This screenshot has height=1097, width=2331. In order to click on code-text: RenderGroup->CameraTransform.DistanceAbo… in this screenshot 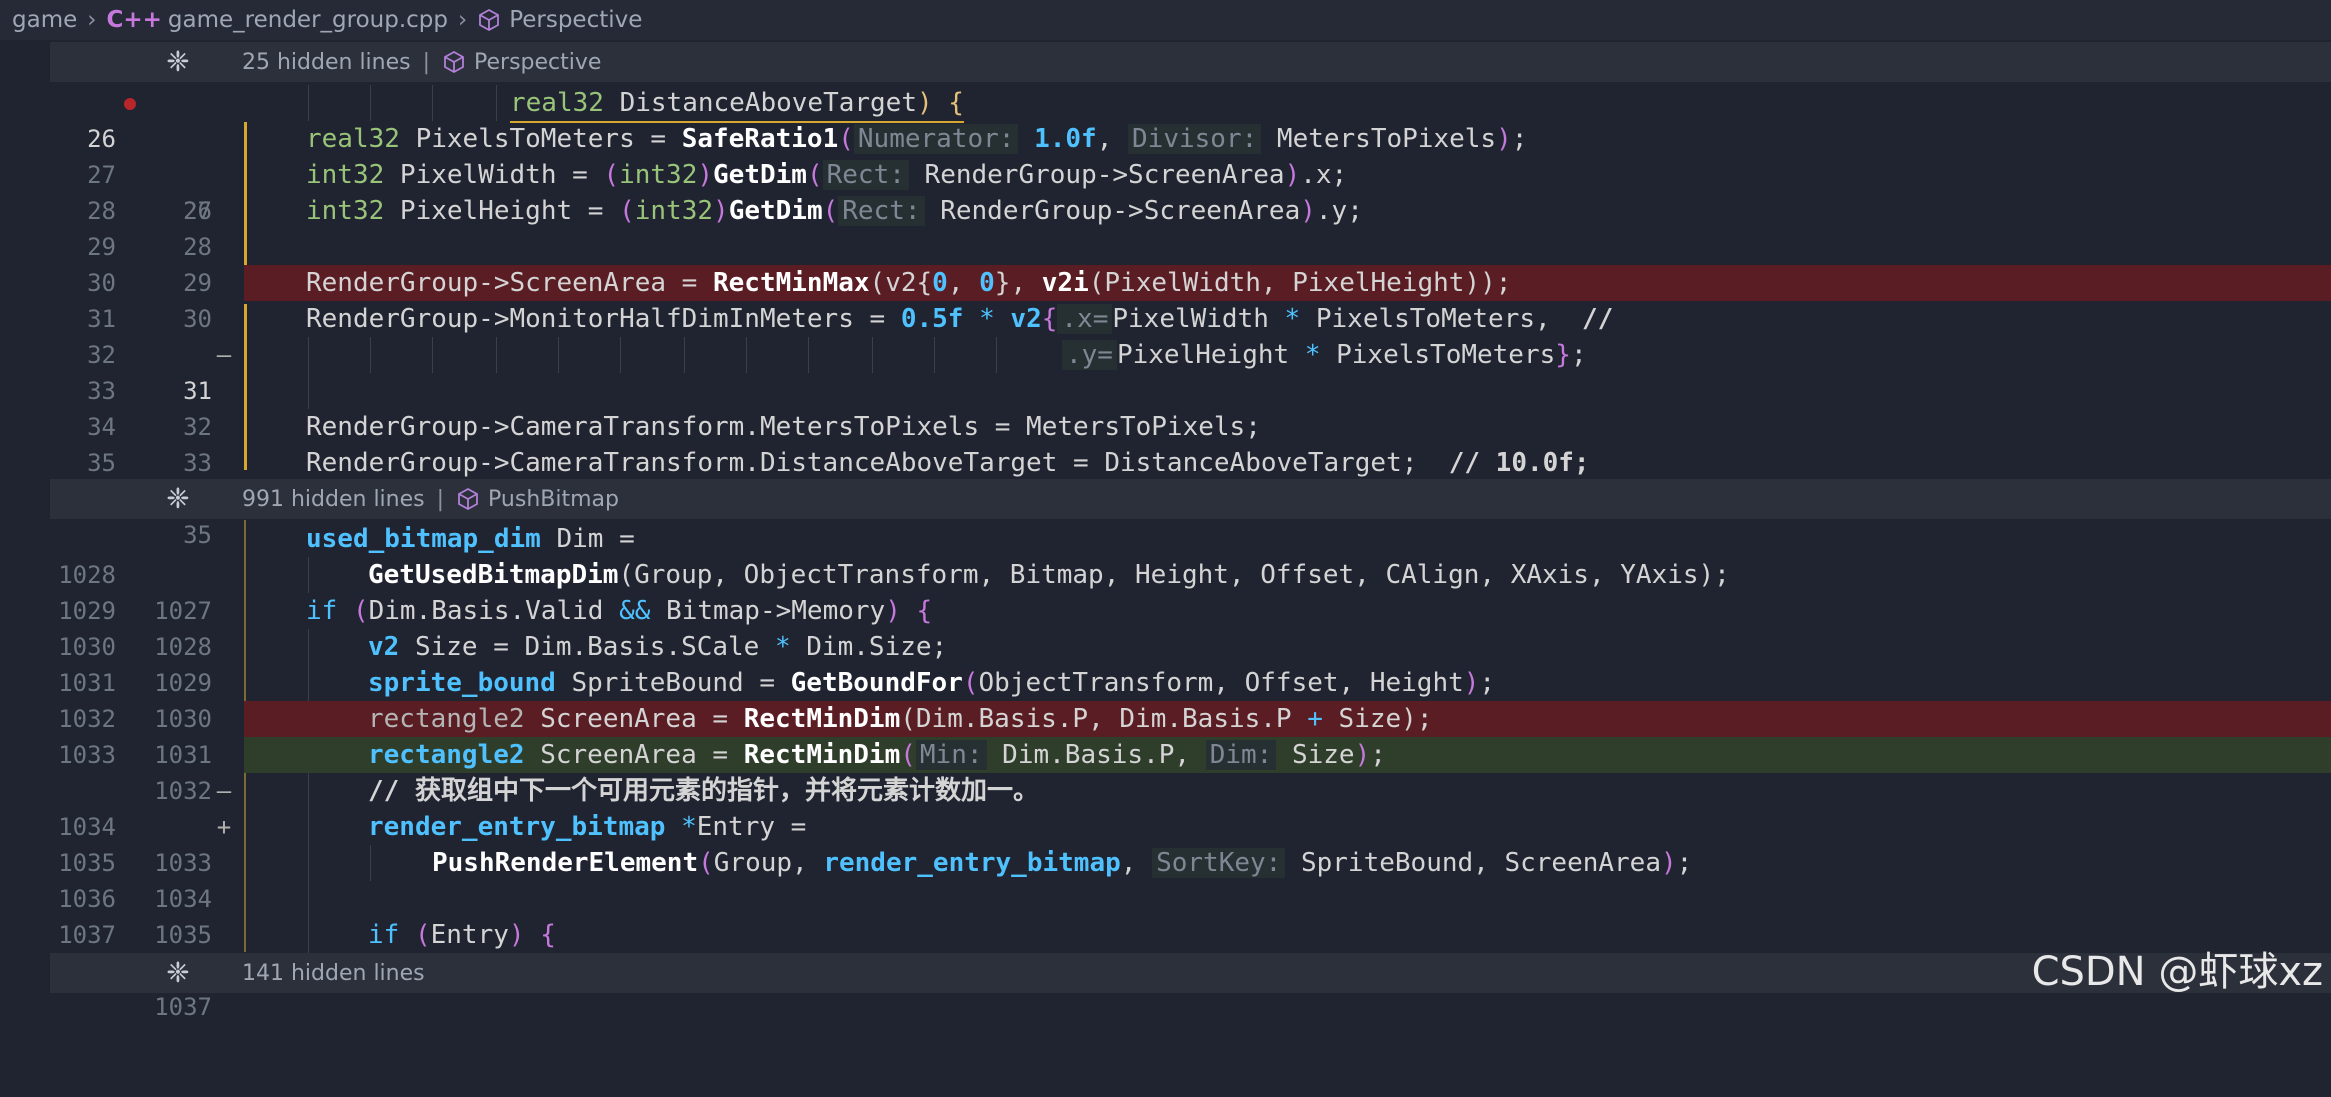, I will do `click(948, 463)`.